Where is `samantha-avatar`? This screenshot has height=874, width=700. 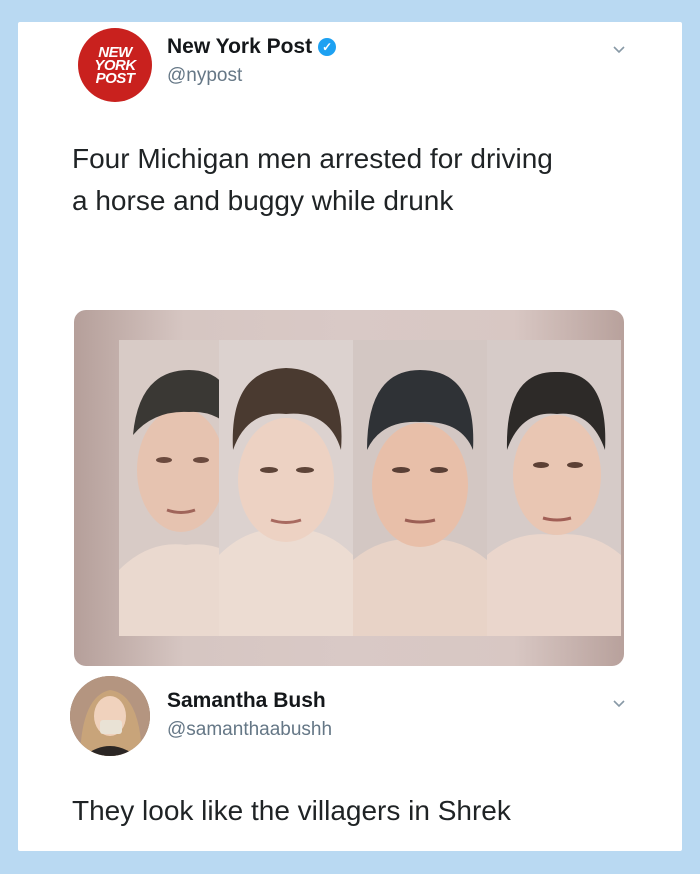 samantha-avatar is located at coordinates (110, 716).